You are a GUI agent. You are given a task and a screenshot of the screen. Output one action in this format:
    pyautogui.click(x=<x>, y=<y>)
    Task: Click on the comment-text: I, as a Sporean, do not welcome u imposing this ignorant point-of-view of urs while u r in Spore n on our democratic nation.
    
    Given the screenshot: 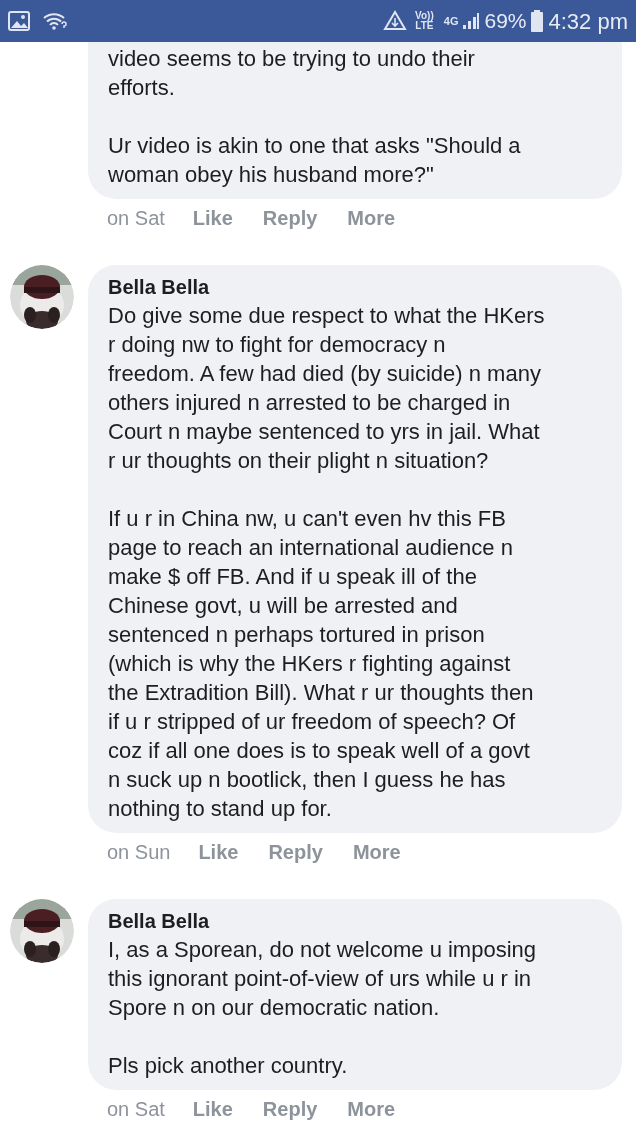 What is the action you would take?
    pyautogui.click(x=323, y=979)
    